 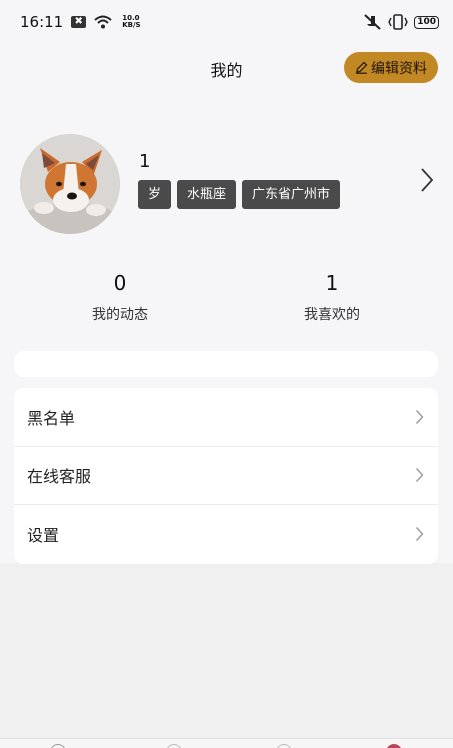 What do you see at coordinates (120, 297) in the screenshot?
I see `stat-my-posts: 0 我的动态` at bounding box center [120, 297].